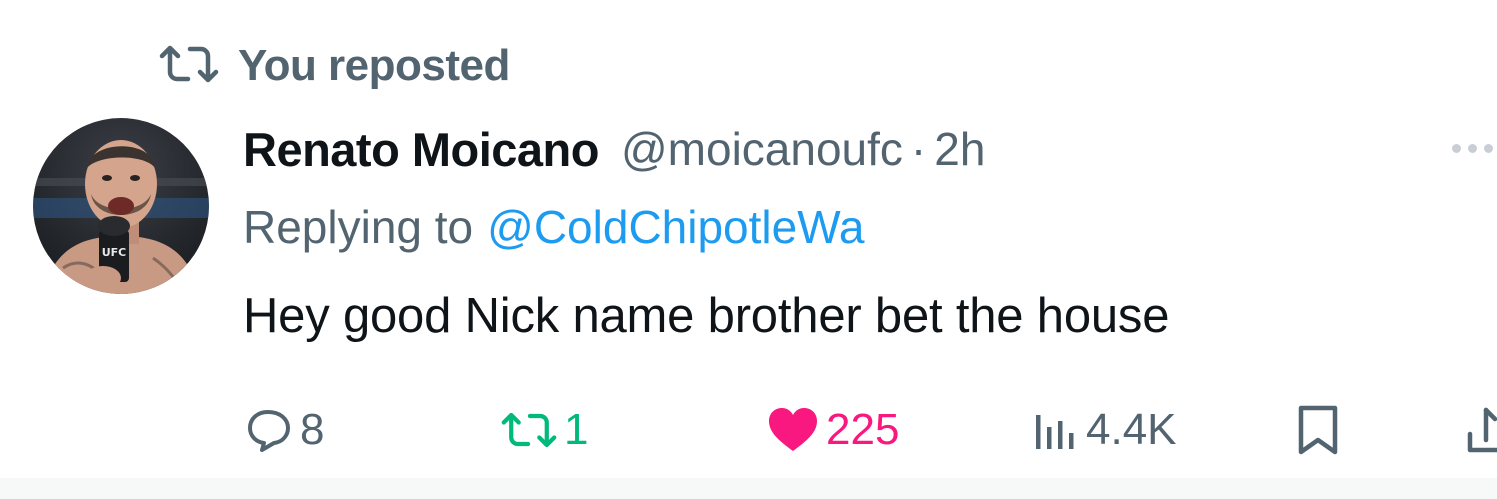  What do you see at coordinates (121, 206) in the screenshot?
I see `avatar: UFC` at bounding box center [121, 206].